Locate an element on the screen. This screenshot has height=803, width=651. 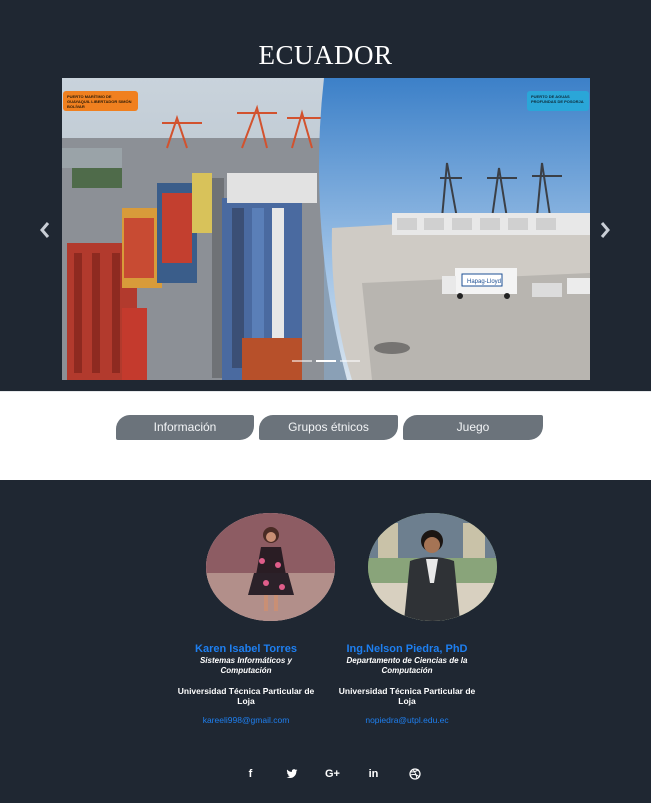
right-port-sign: PUERTO DE AGUAS PROFUNDAS DE POSORJA is located at coordinates (558, 101).